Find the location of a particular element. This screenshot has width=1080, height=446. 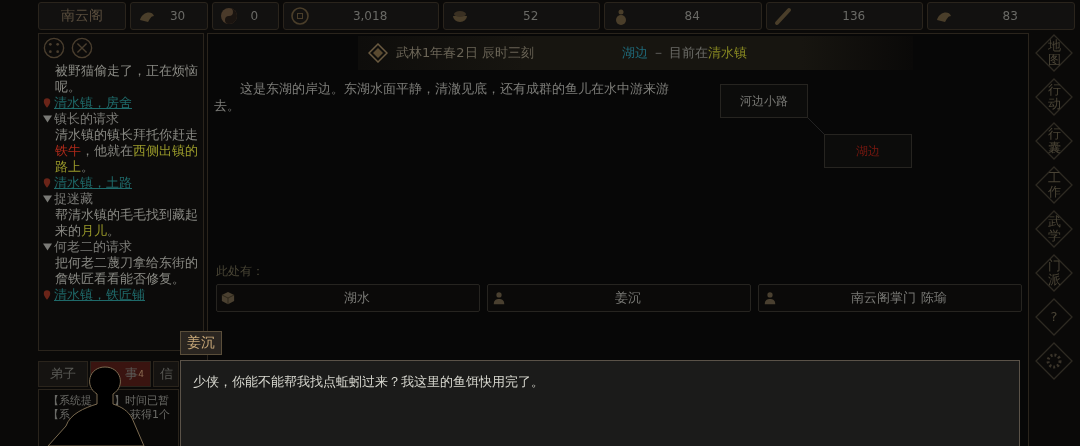

speaker-name: 姜沉 is located at coordinates (201, 343).